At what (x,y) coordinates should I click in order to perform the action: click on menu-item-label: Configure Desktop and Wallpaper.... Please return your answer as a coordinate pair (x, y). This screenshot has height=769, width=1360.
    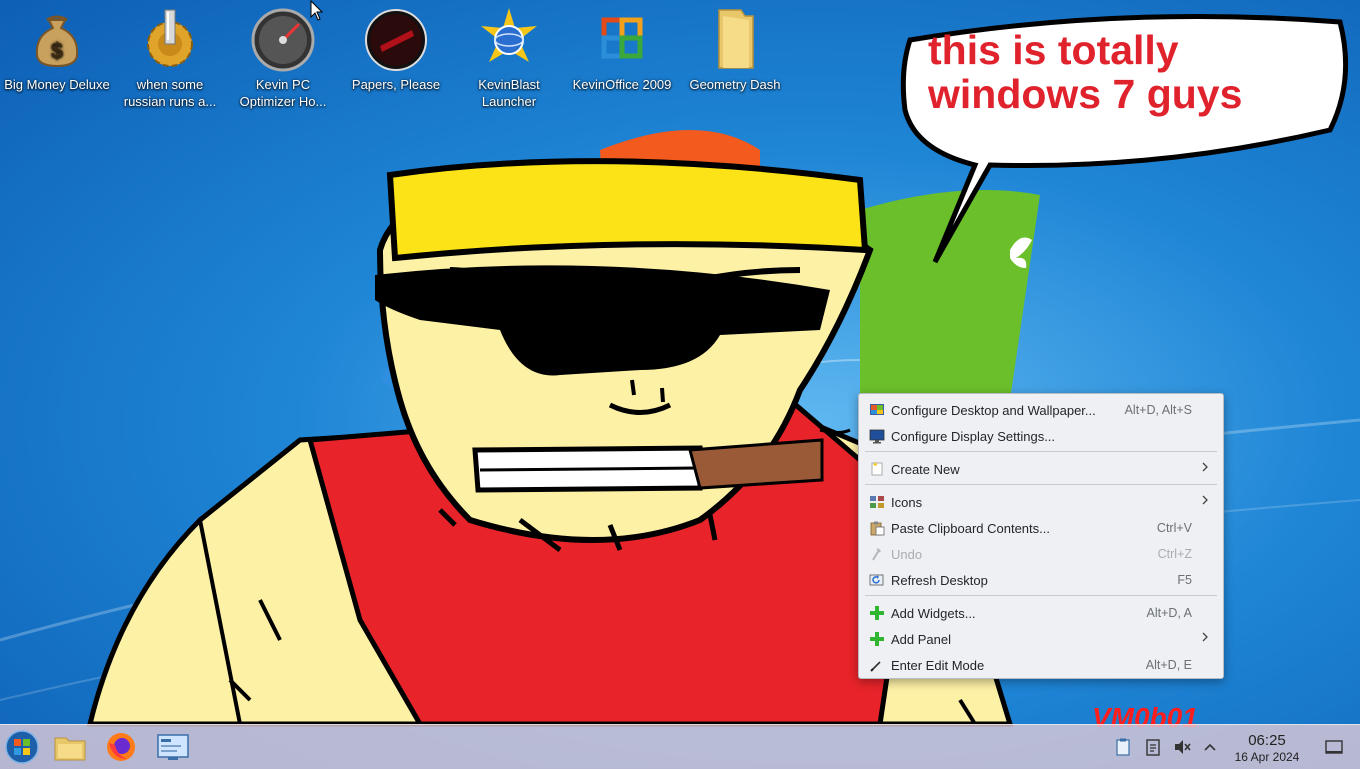
    Looking at the image, I should click on (993, 410).